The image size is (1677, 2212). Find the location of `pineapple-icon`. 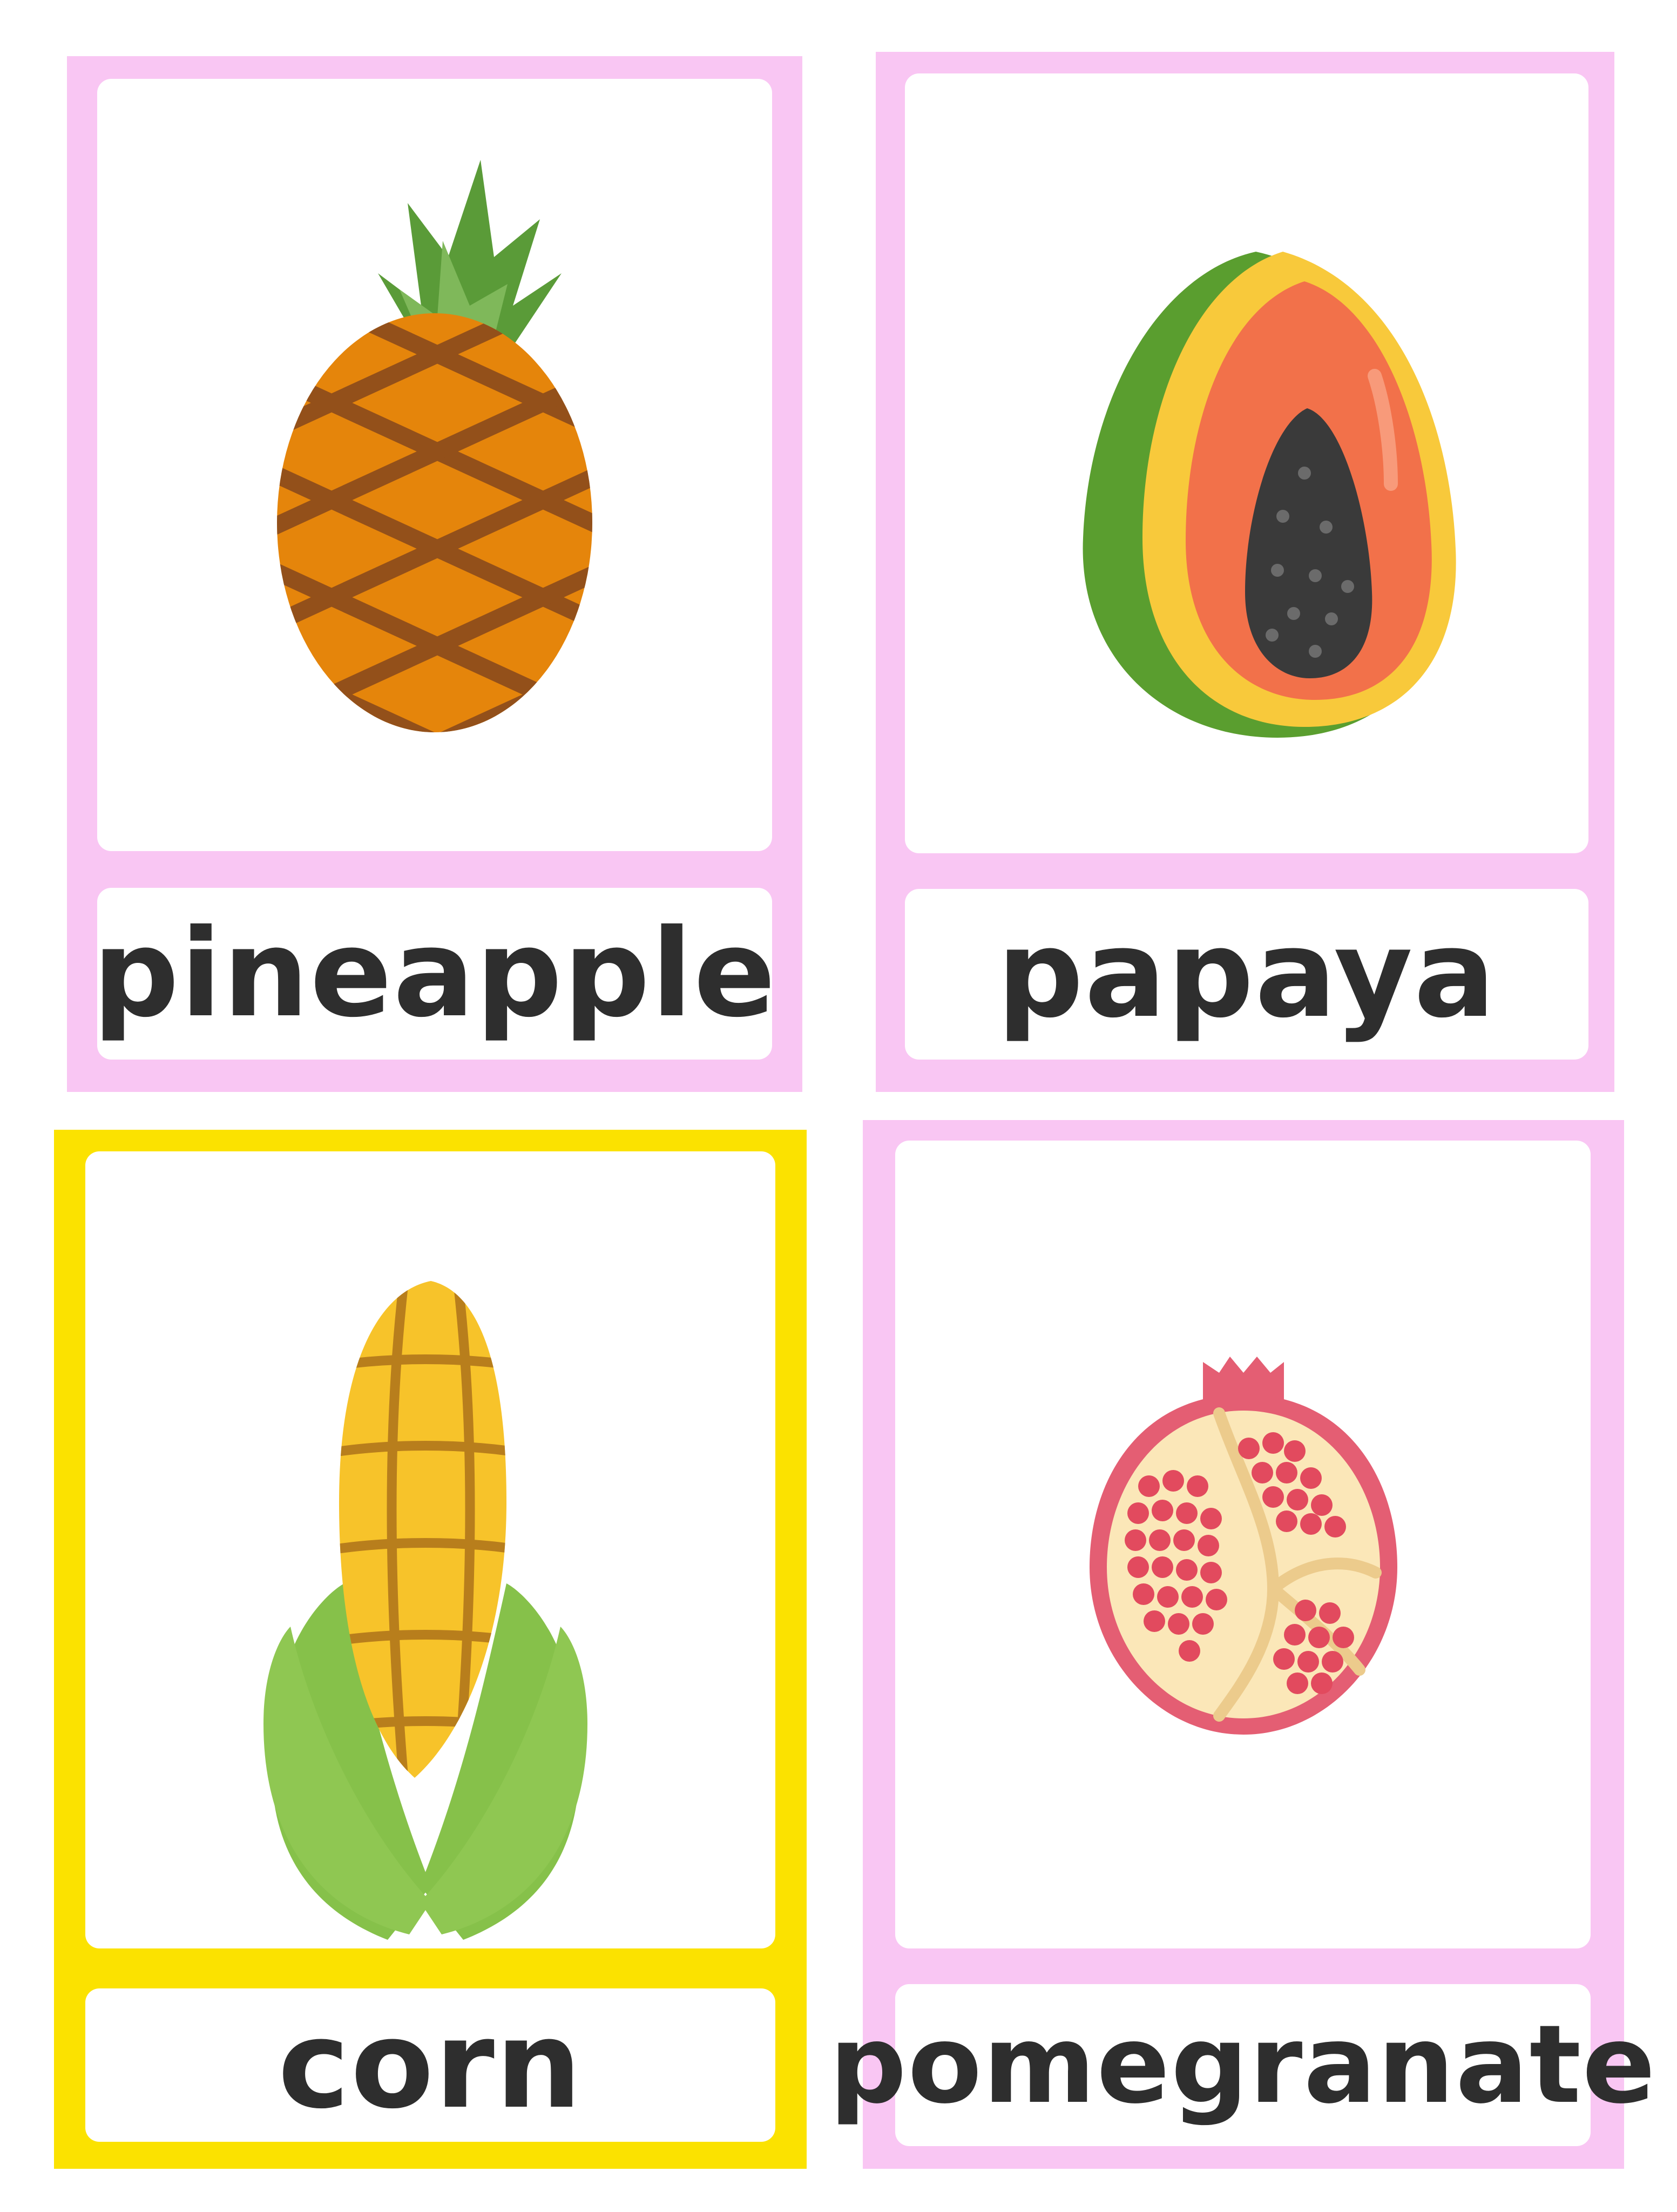

pineapple-icon is located at coordinates (435, 446).